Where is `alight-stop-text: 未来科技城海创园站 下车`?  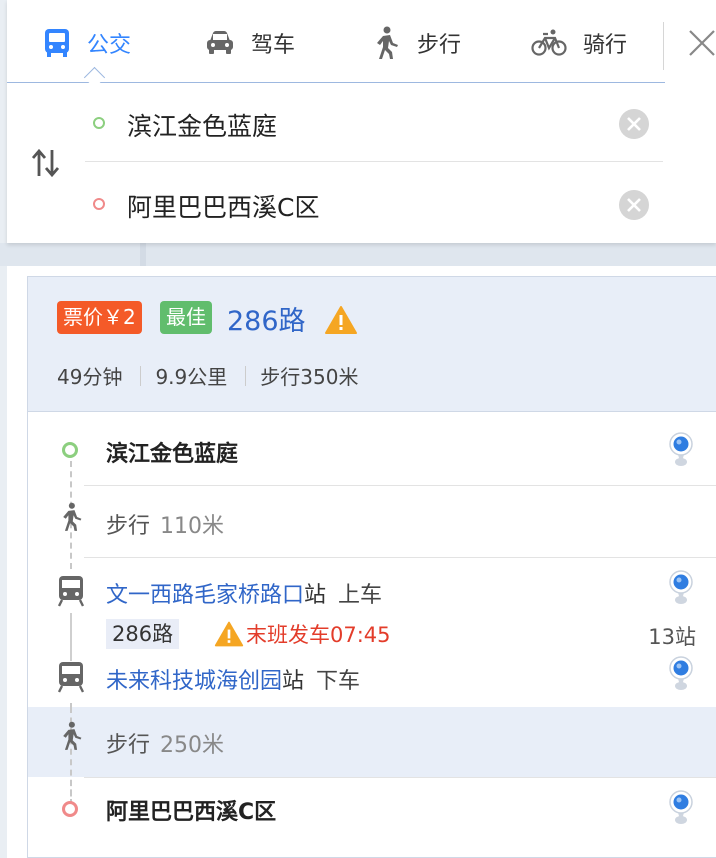
alight-stop-text: 未来科技城海创园站 下车 is located at coordinates (233, 679).